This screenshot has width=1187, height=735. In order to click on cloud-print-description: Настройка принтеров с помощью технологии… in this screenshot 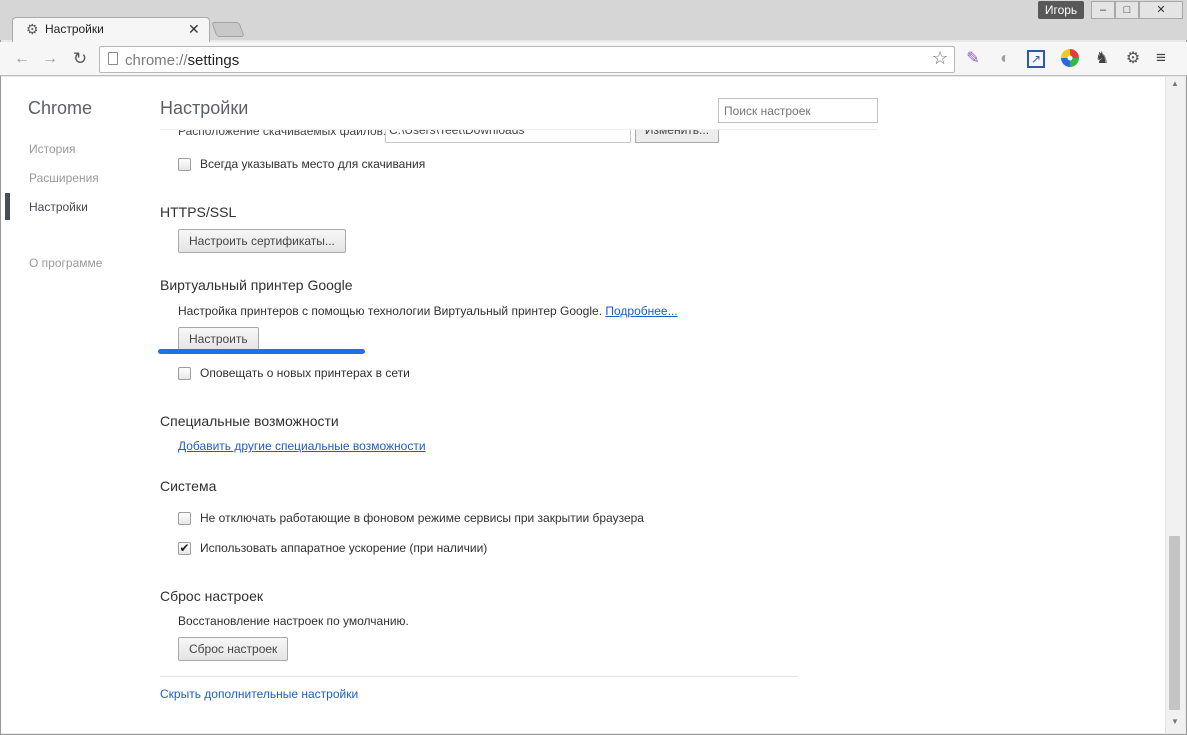, I will do `click(428, 311)`.